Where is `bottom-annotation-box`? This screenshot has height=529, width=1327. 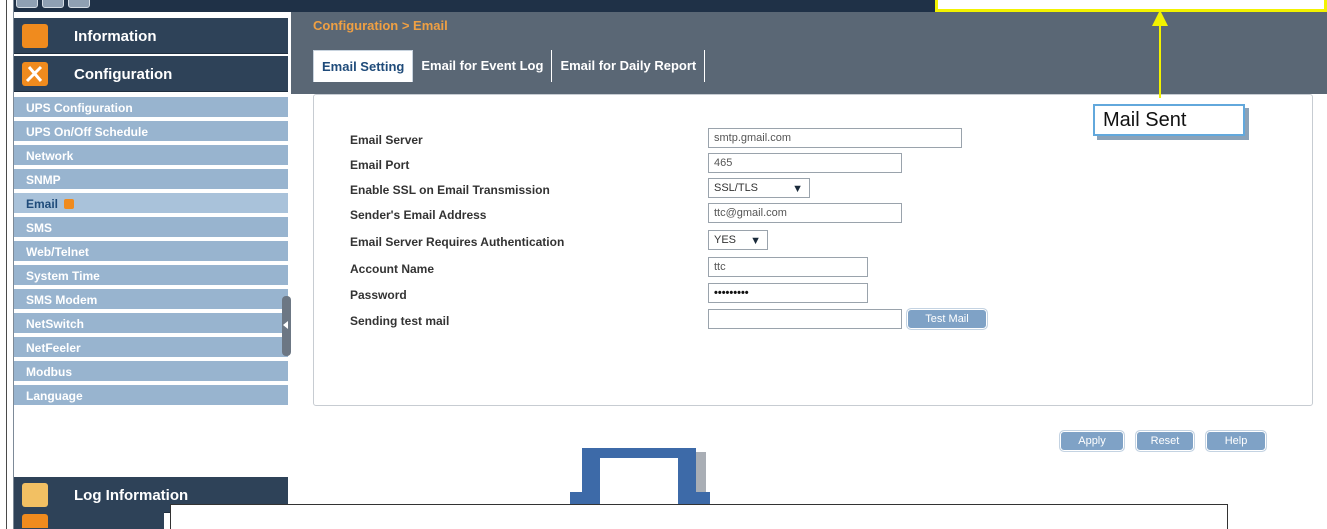 bottom-annotation-box is located at coordinates (699, 516).